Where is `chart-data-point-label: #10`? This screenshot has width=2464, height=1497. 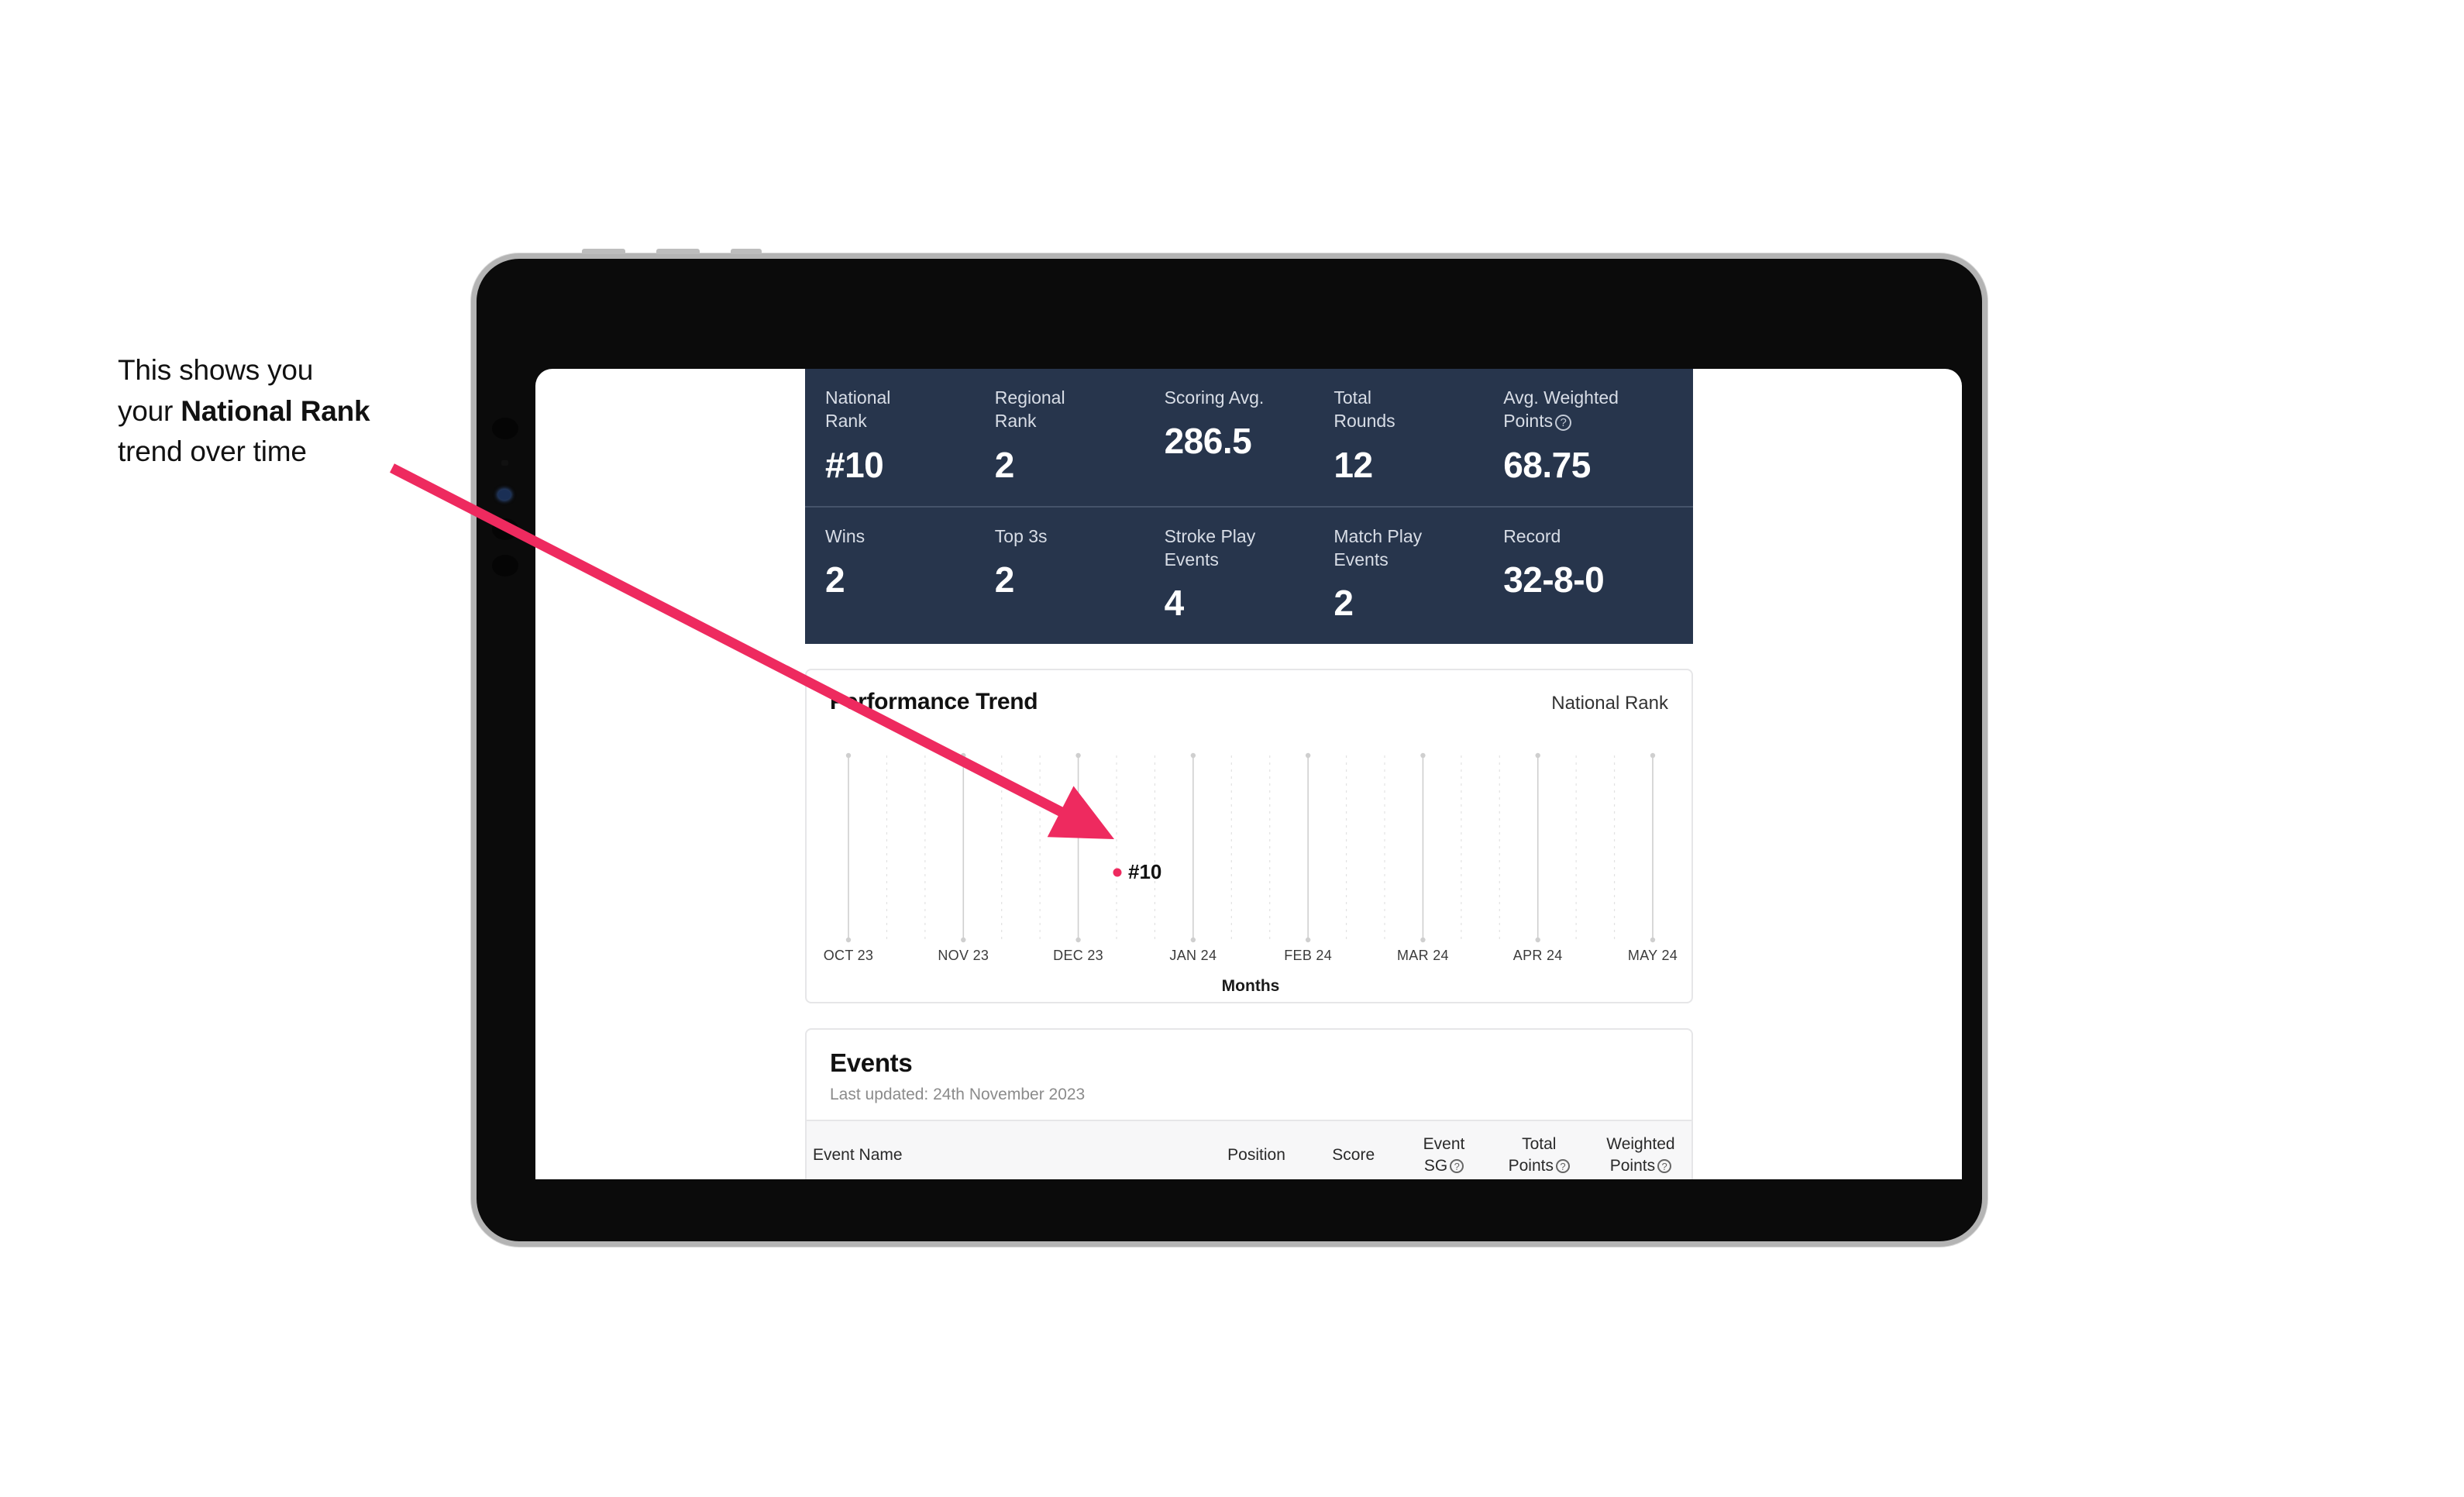
chart-data-point-label: #10 is located at coordinates (1144, 872).